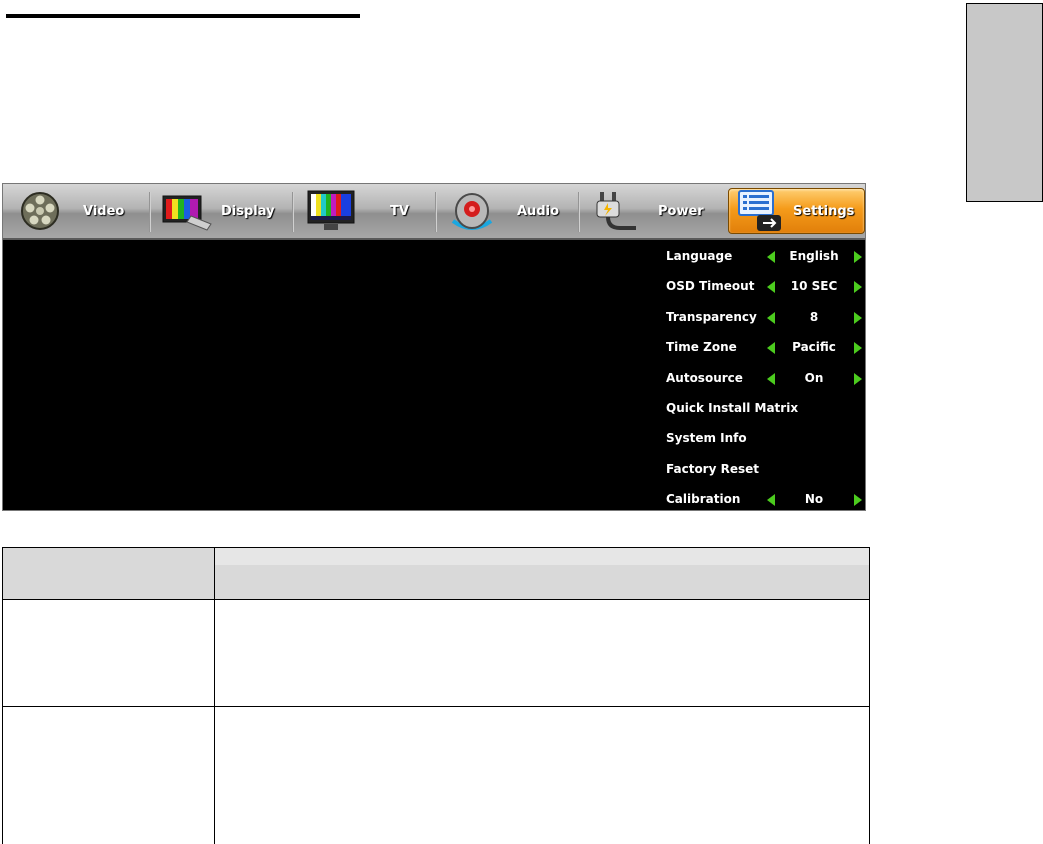 Image resolution: width=1043 pixels, height=844 pixels. I want to click on tab-power: Power, so click(652, 211).